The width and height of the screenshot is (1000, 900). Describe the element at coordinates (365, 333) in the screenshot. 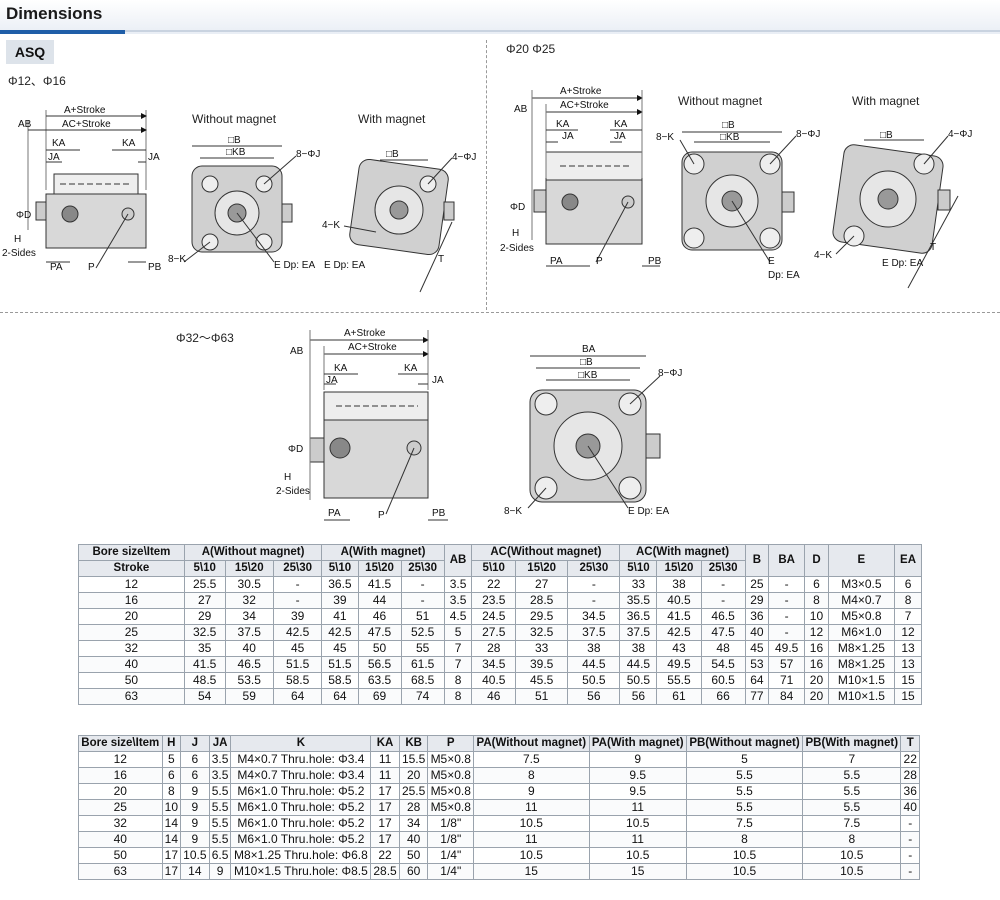

I see `large-a-stroke-label: A+Stroke` at that location.